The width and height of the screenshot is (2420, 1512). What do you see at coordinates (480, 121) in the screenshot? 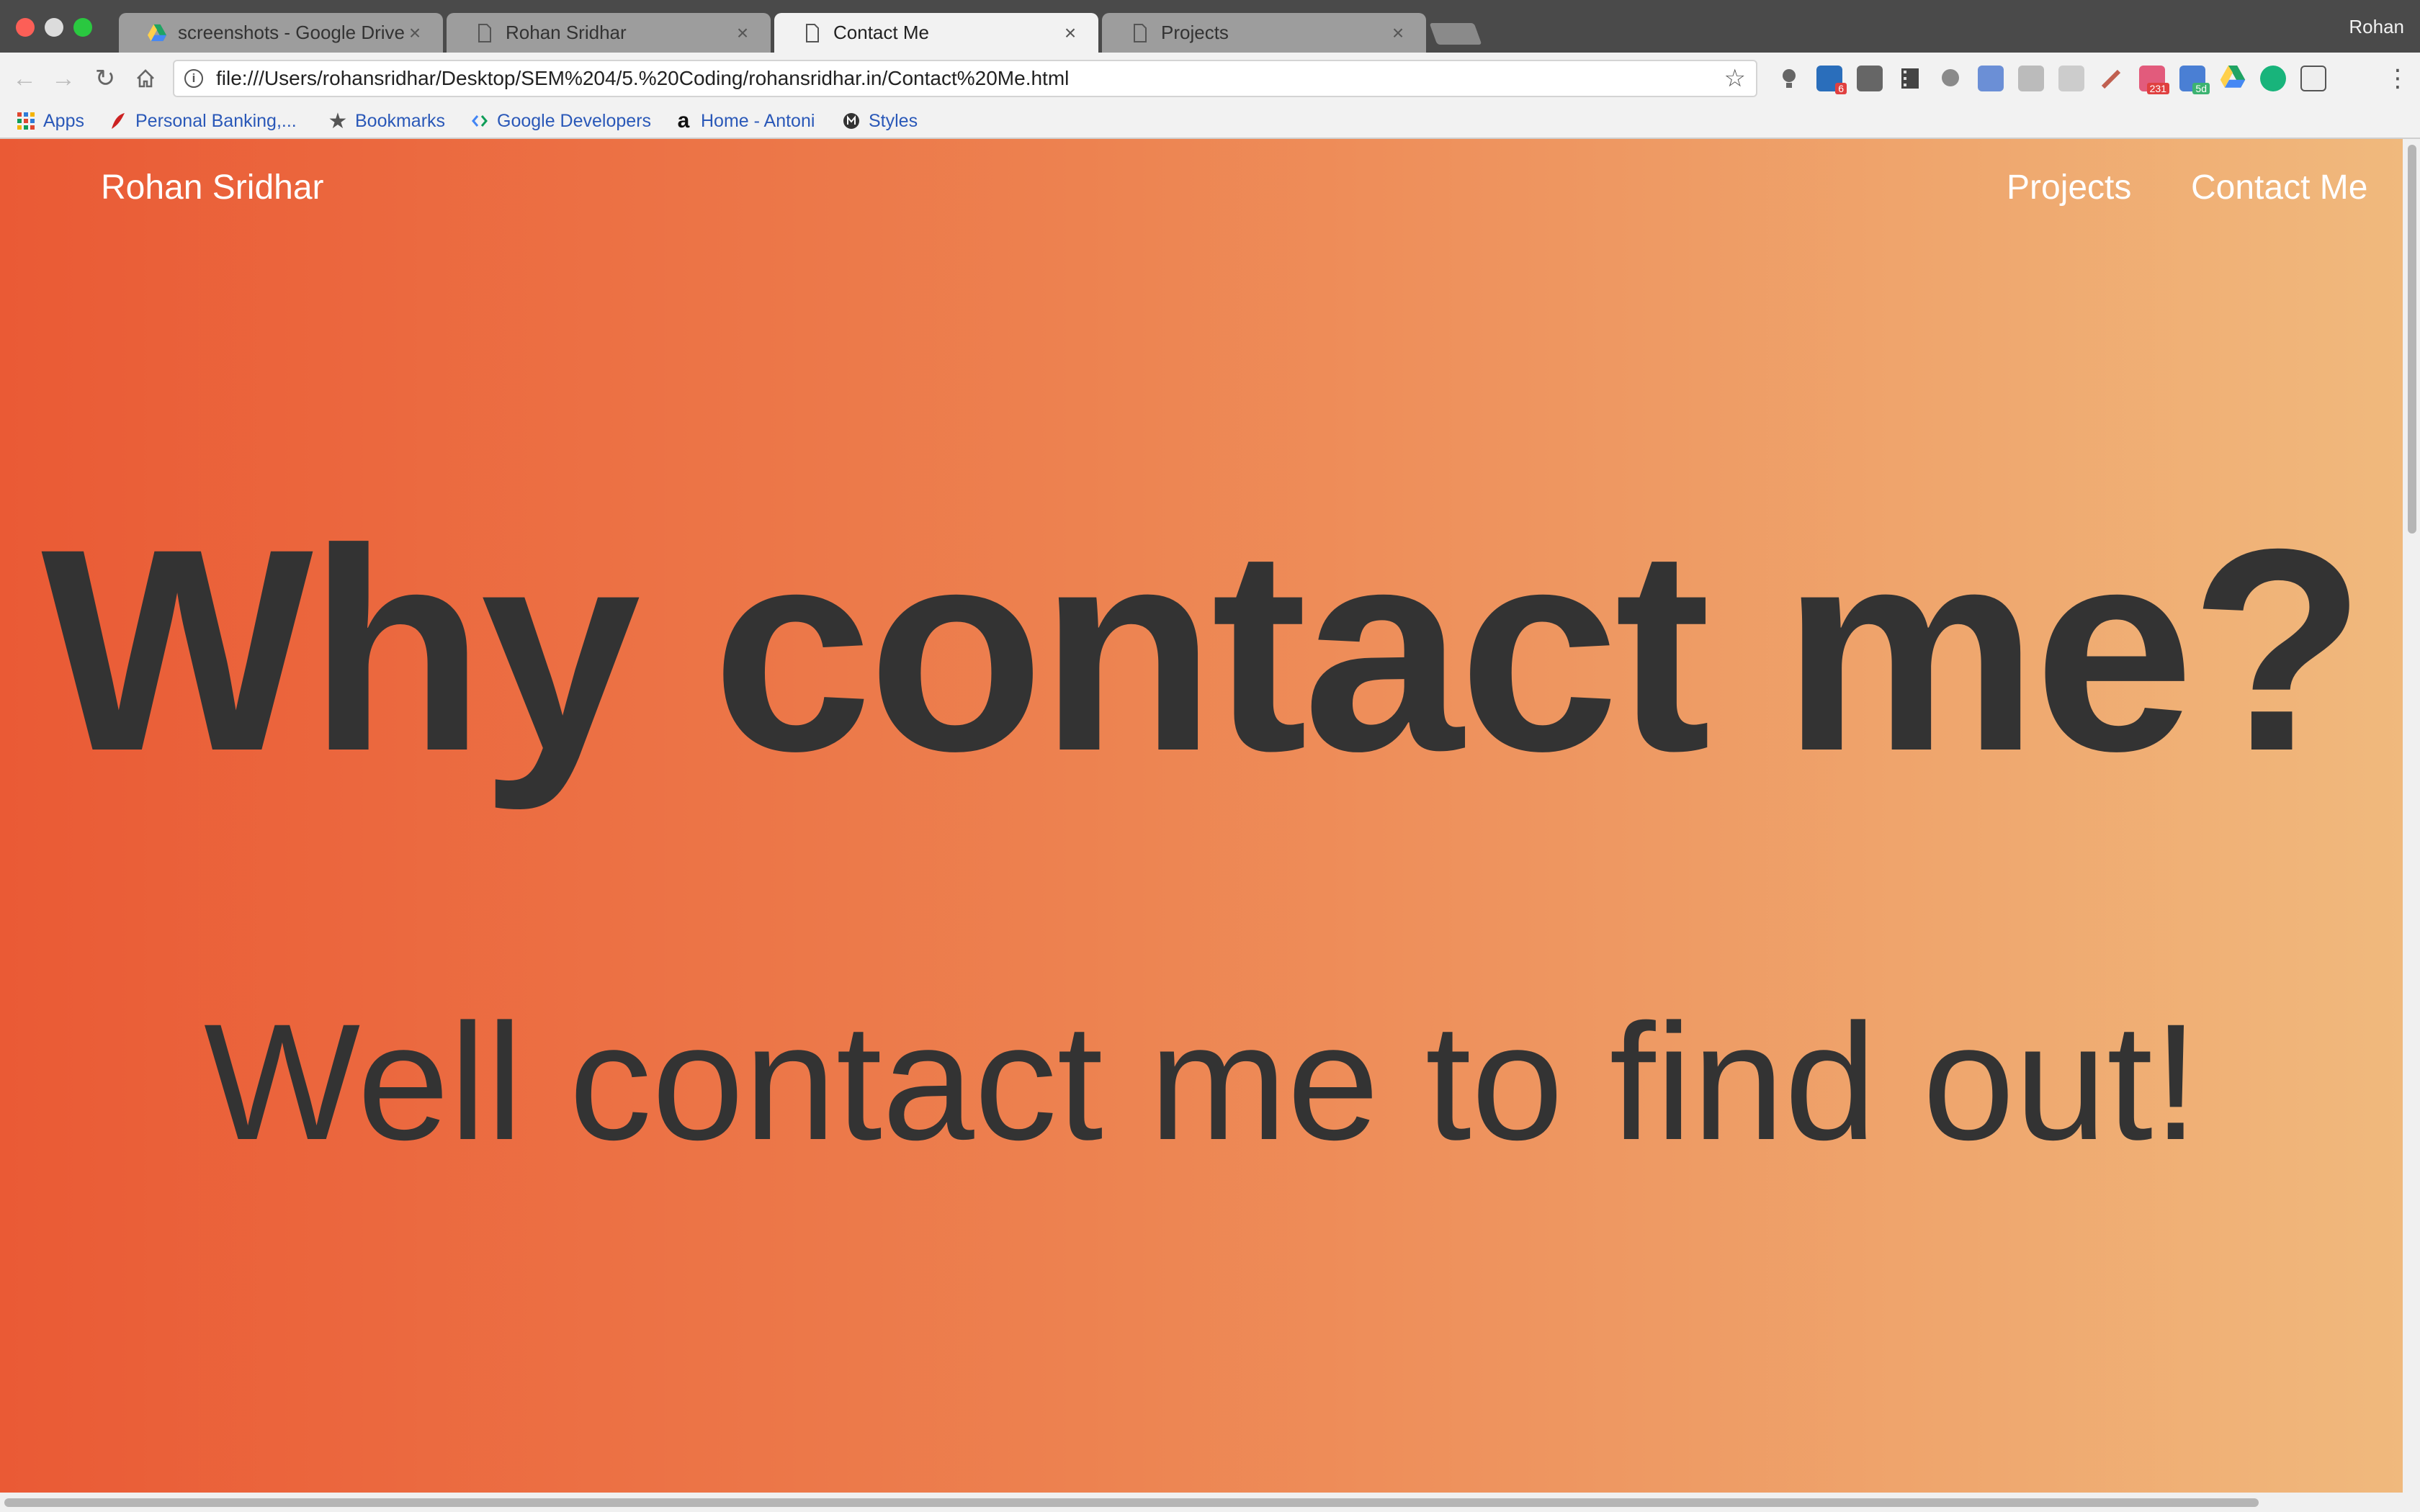
I see `google-developers-icon` at bounding box center [480, 121].